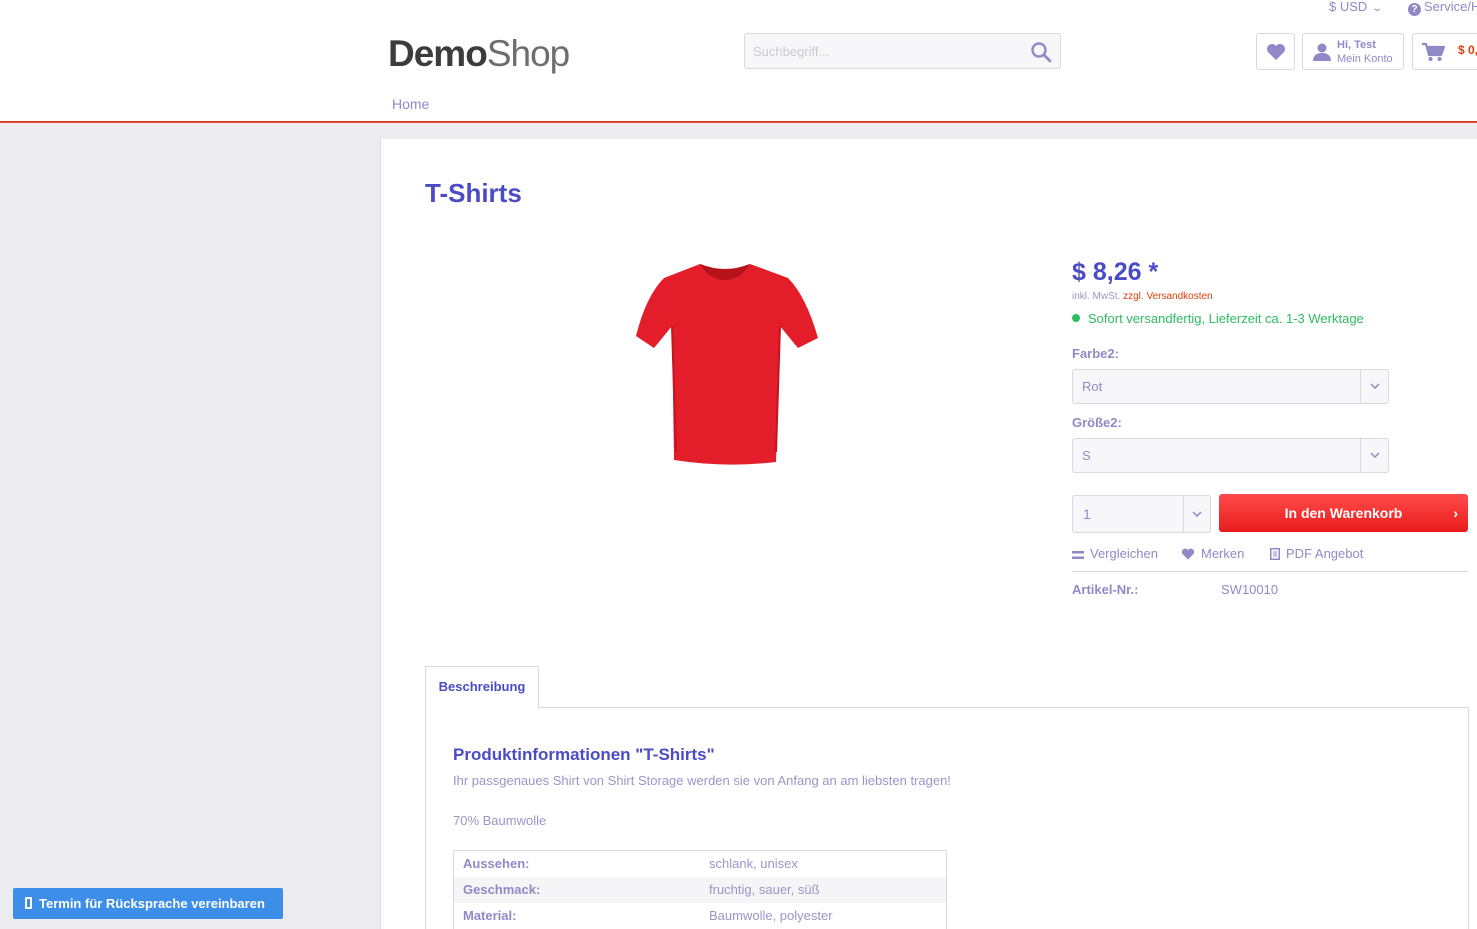 The image size is (1477, 929). I want to click on property-key: Aussehen:, so click(496, 863).